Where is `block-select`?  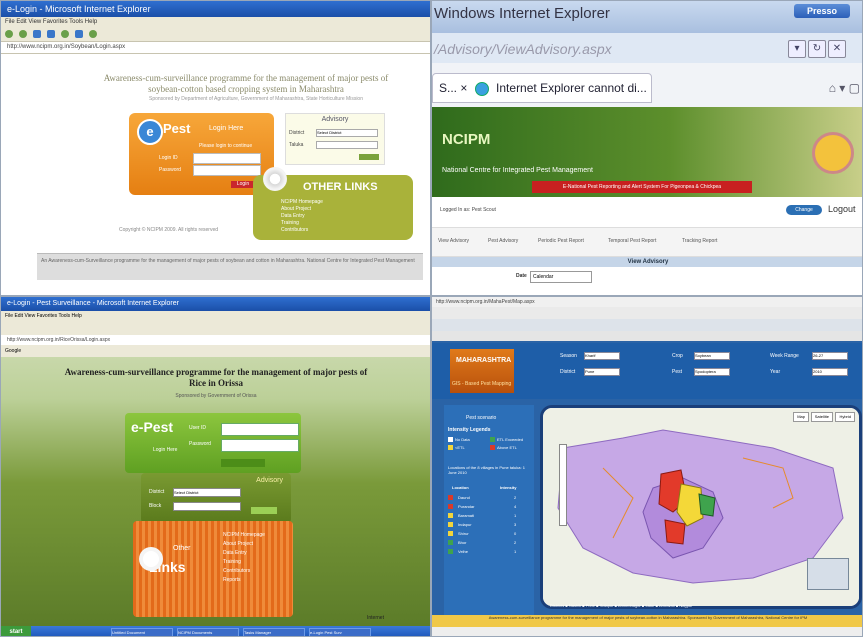
block-select is located at coordinates (207, 506).